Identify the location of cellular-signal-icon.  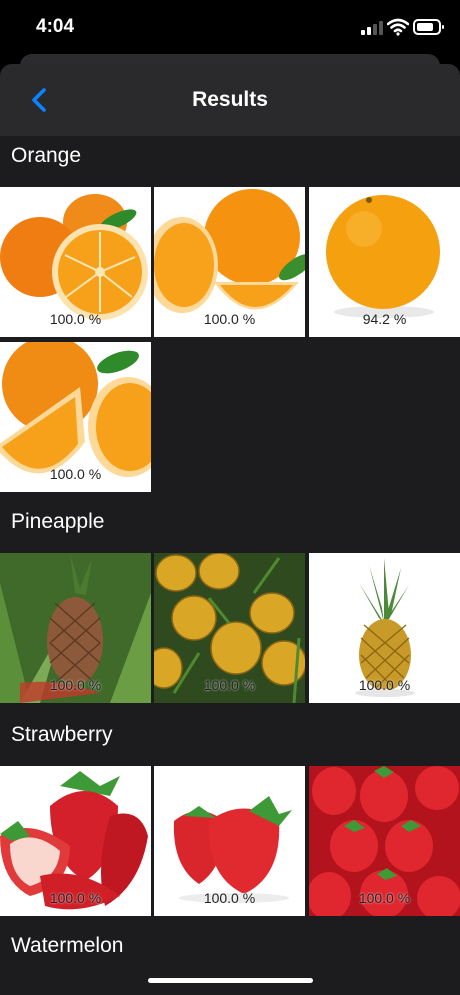
(372, 28).